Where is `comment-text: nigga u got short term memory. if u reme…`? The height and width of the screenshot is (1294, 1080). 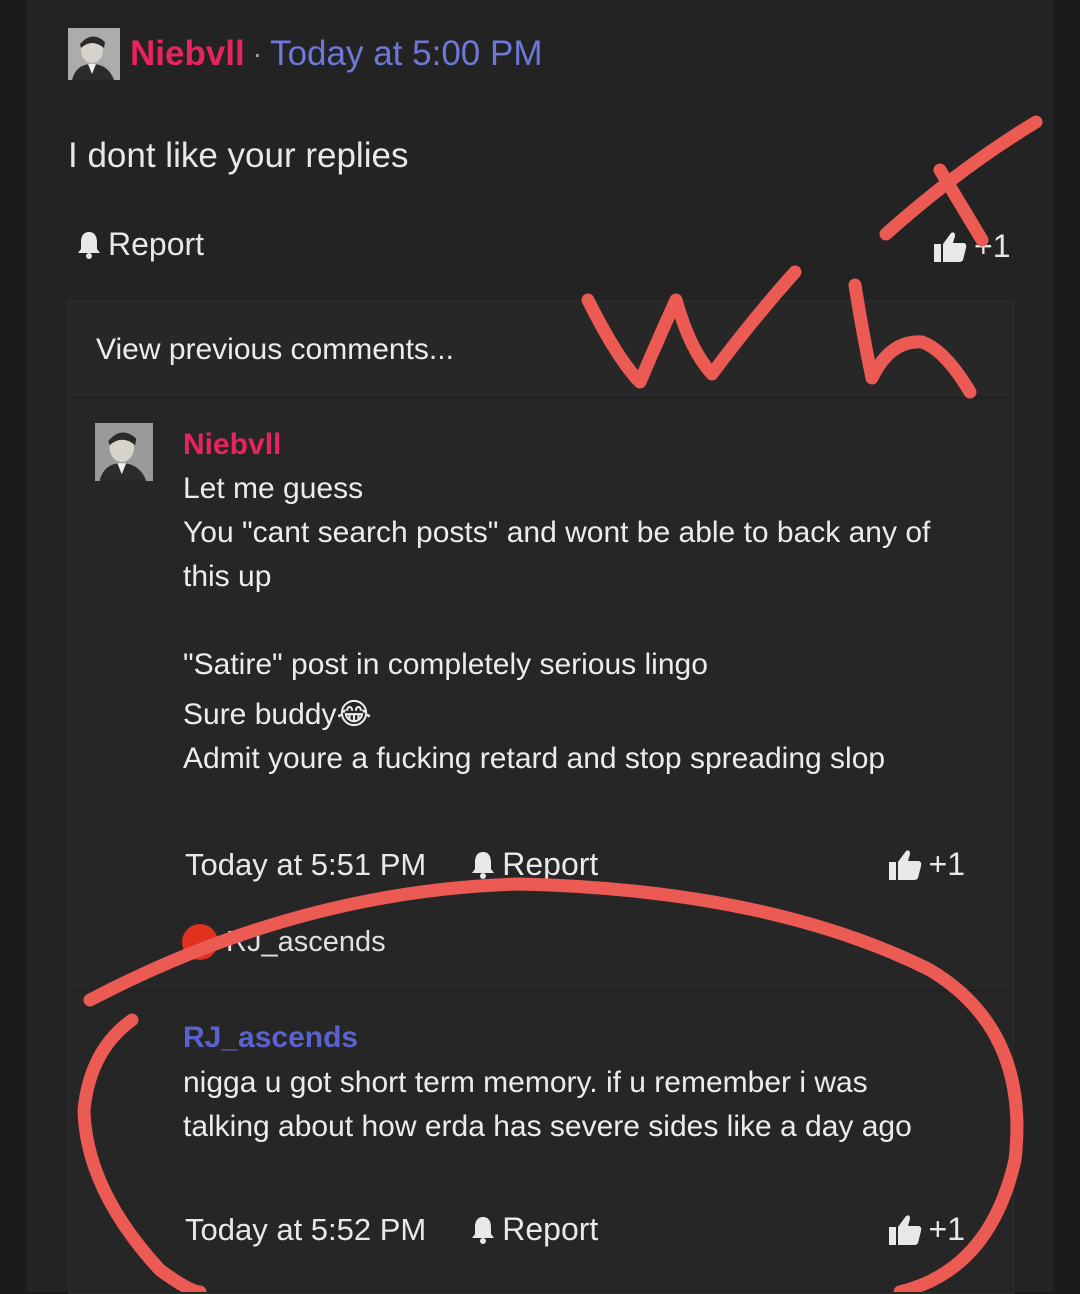
comment-text: nigga u got short term memory. if u reme… is located at coordinates (583, 1105).